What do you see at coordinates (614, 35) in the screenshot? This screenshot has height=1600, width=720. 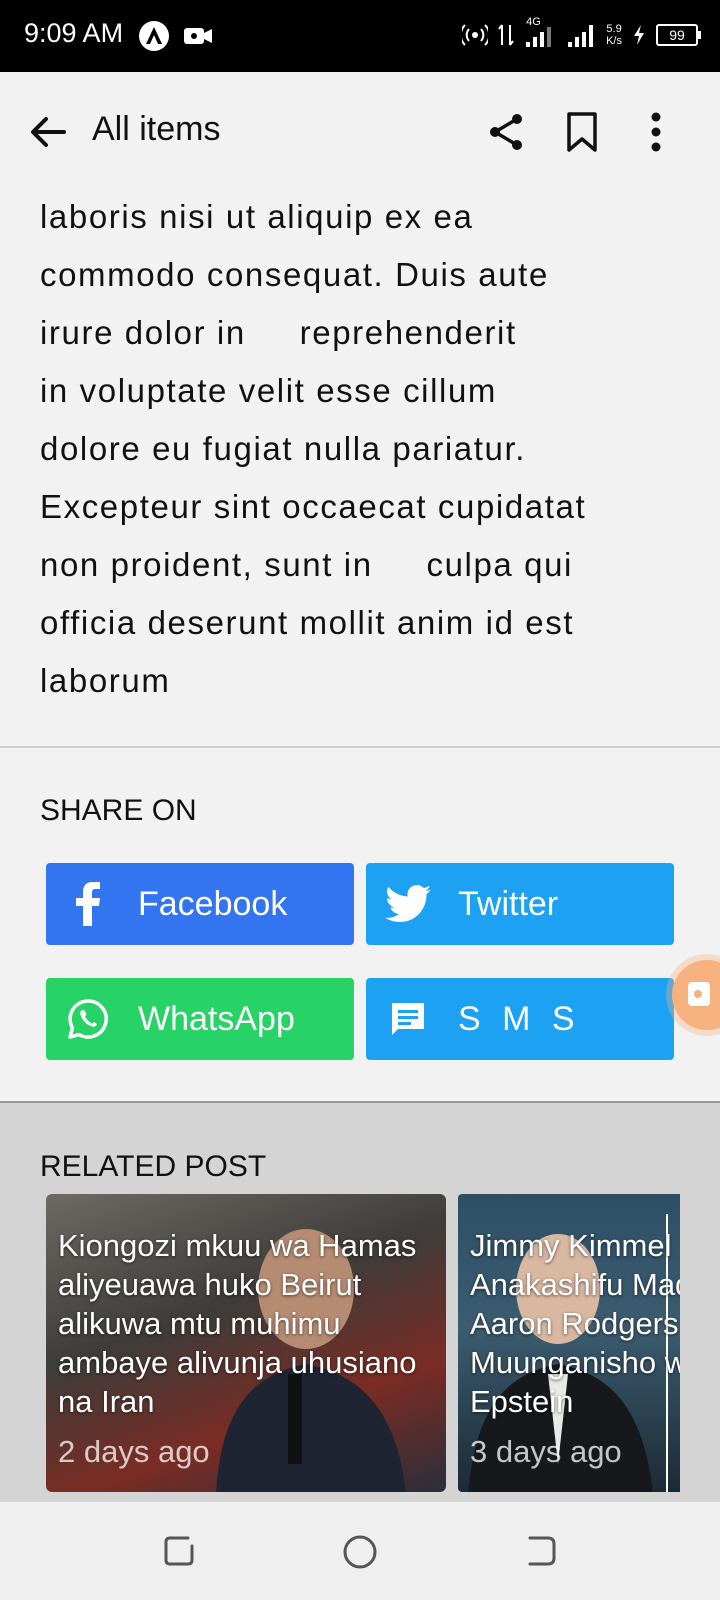 I see `net-speed: 5.9 K/s` at bounding box center [614, 35].